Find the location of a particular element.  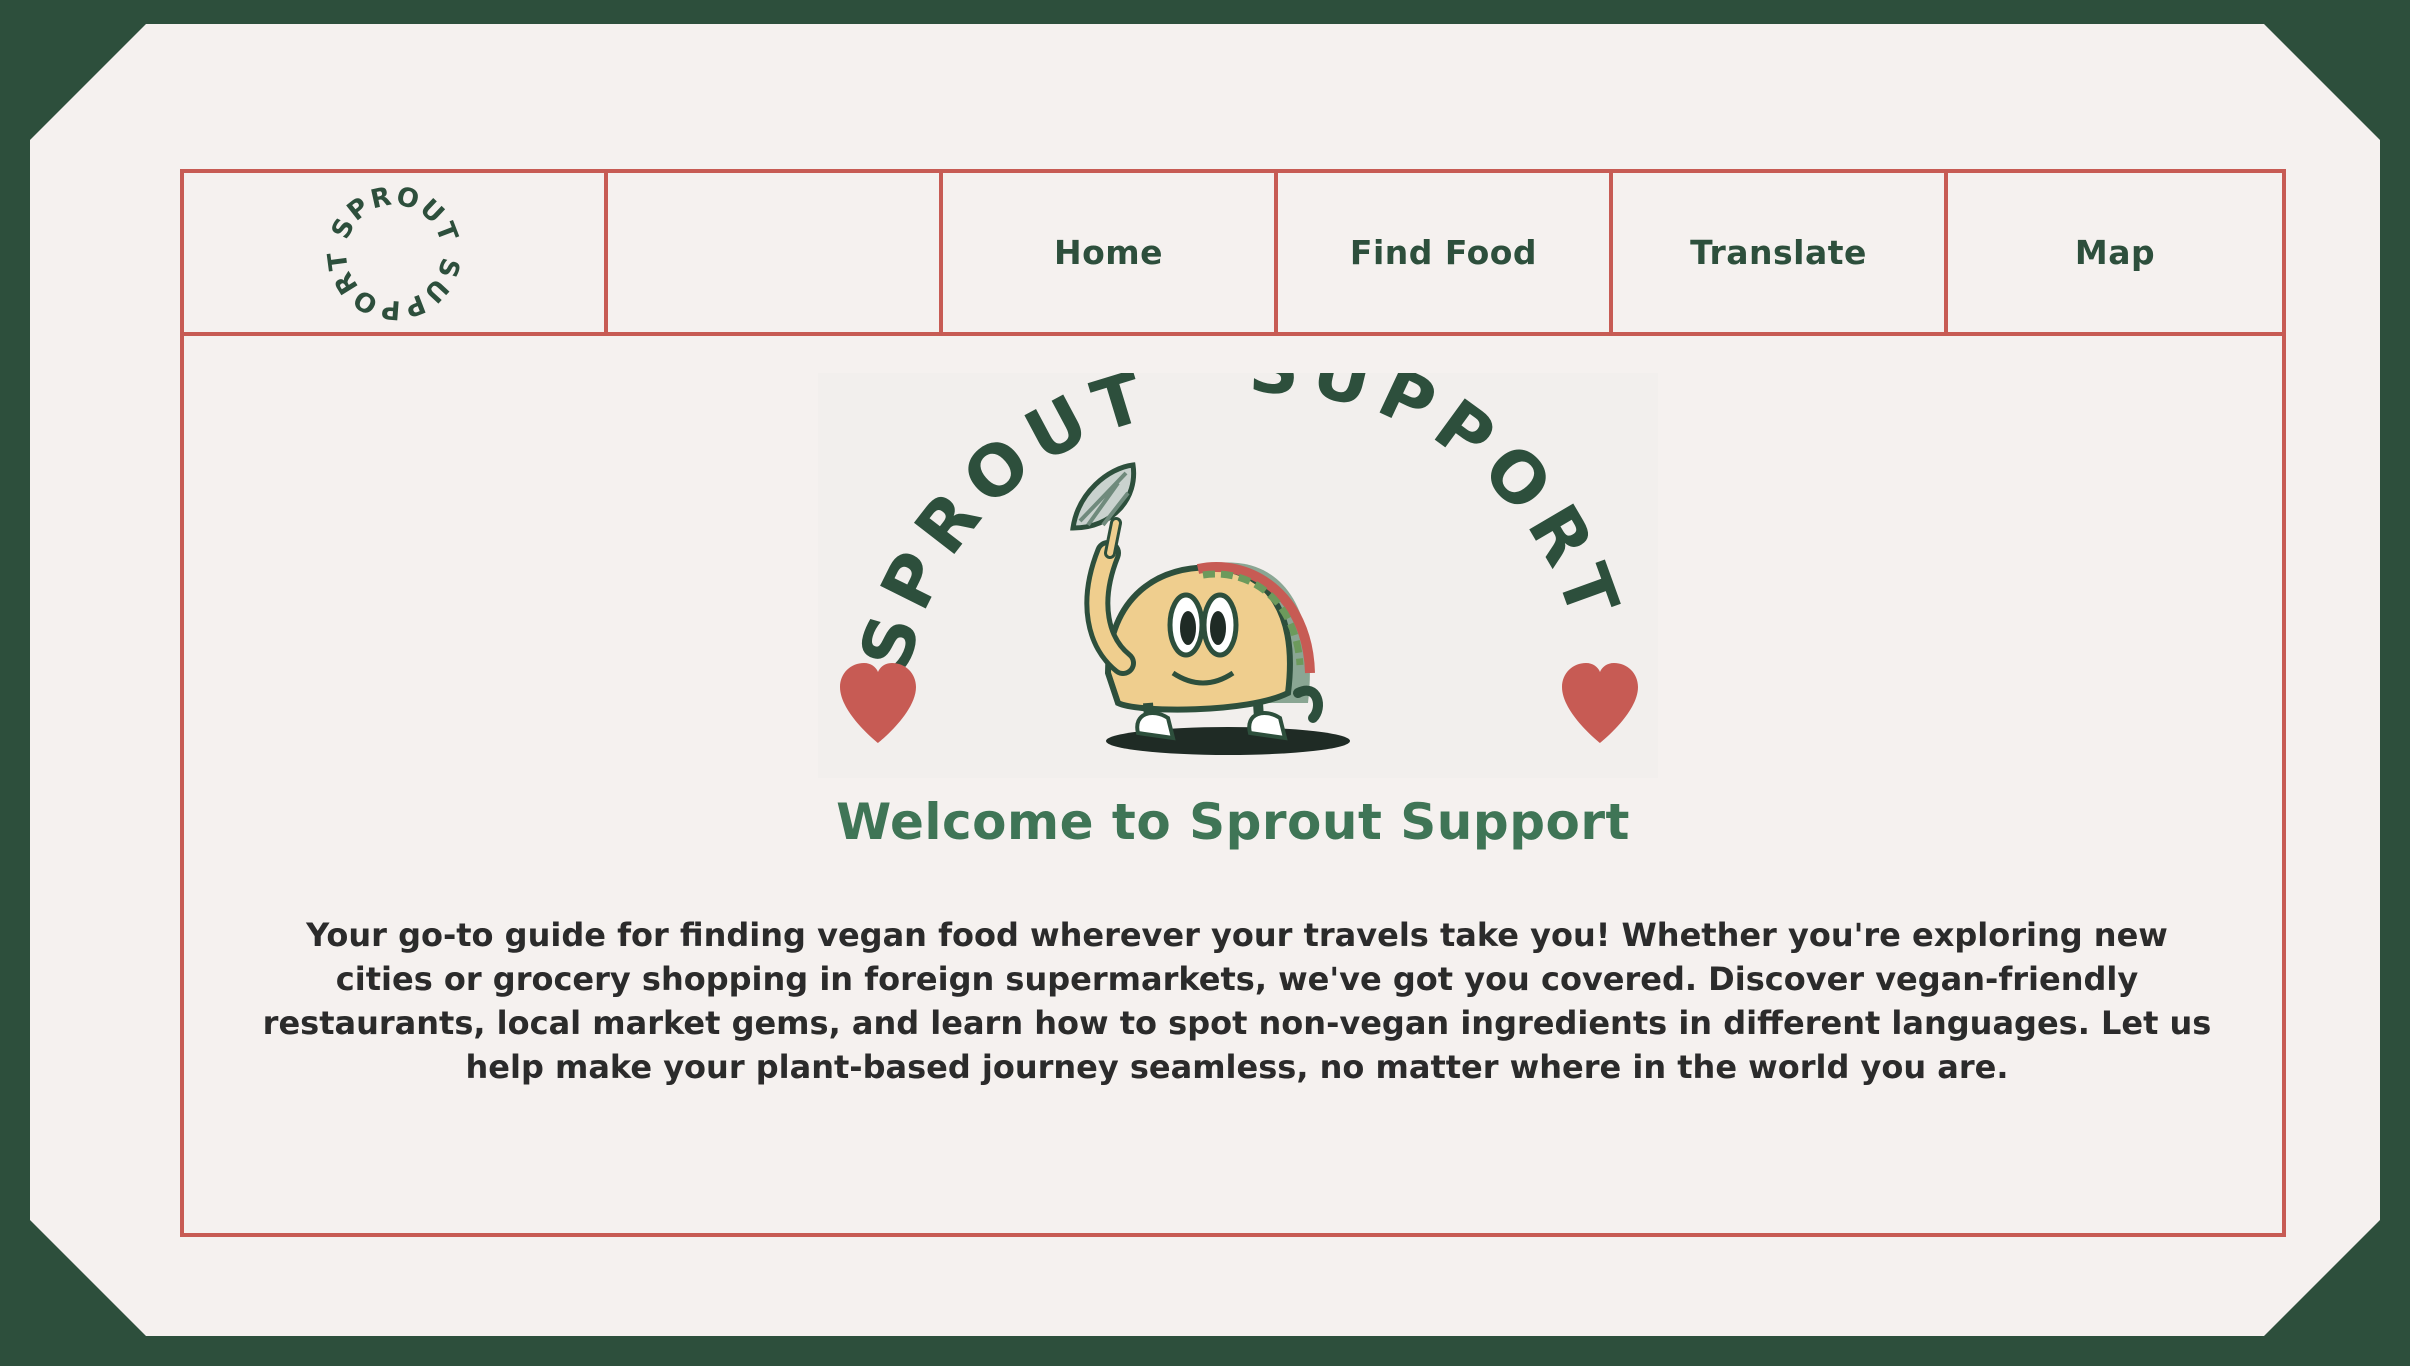

nav-link-map: Map is located at coordinates (2115, 252).